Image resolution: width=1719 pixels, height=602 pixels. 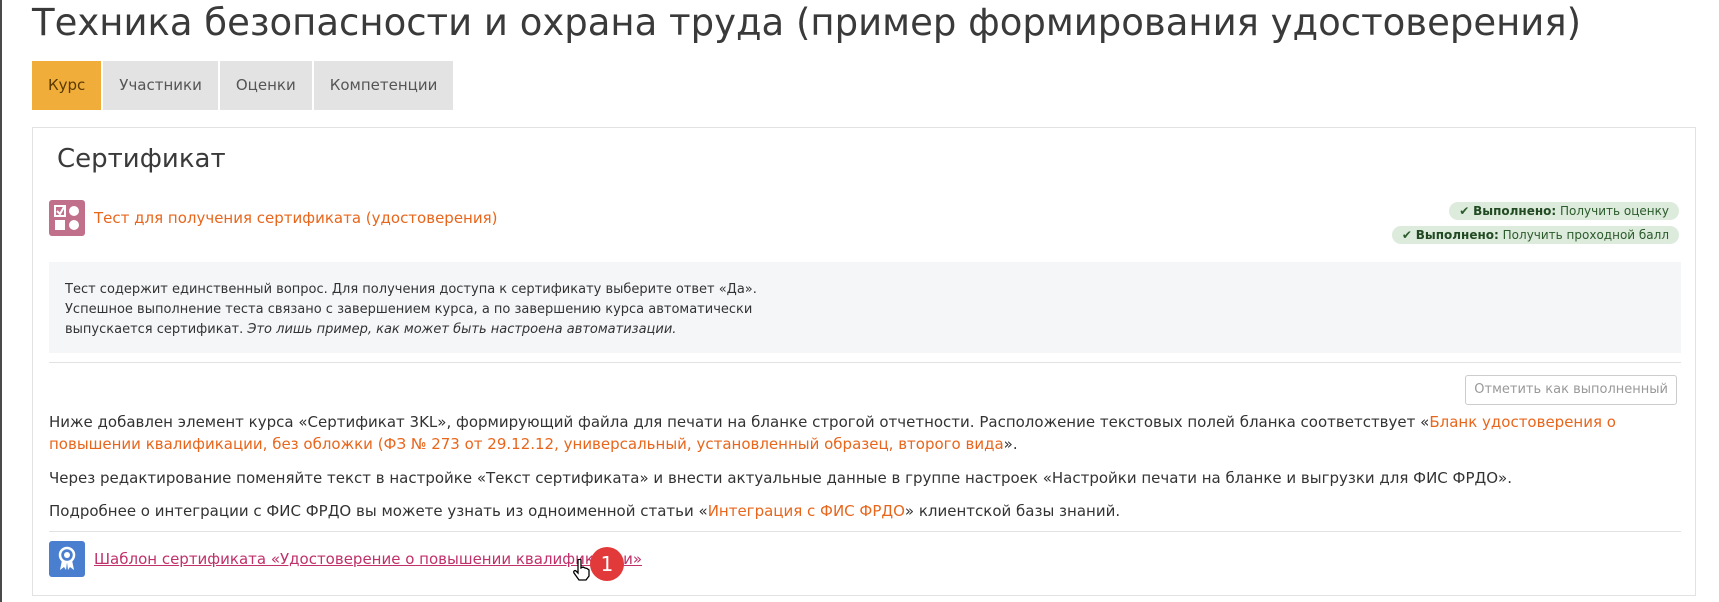 I want to click on tab-course: Курс, so click(x=67, y=85).